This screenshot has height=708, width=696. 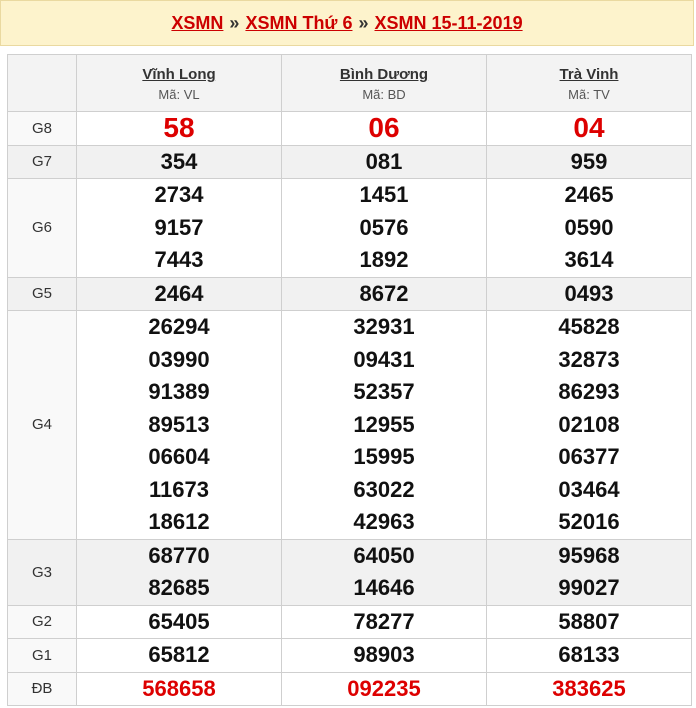 What do you see at coordinates (589, 572) in the screenshot?
I see `prize-cell: 95968 99027` at bounding box center [589, 572].